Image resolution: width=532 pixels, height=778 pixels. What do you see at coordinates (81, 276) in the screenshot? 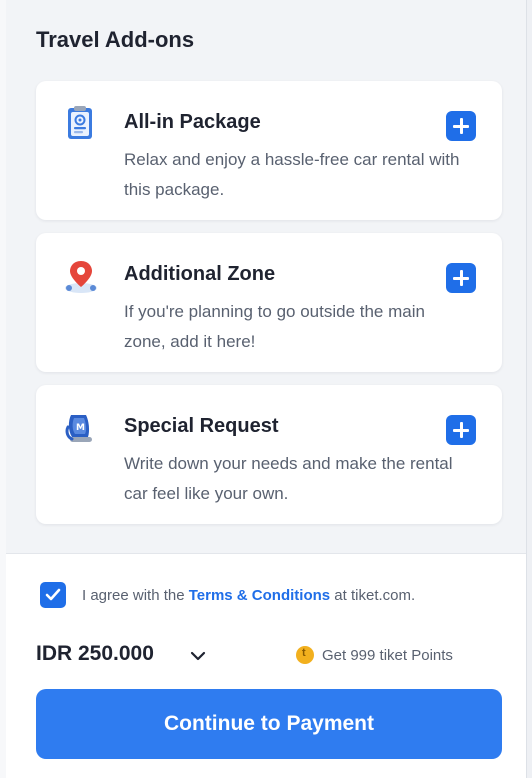
I see `map-pin-icon` at bounding box center [81, 276].